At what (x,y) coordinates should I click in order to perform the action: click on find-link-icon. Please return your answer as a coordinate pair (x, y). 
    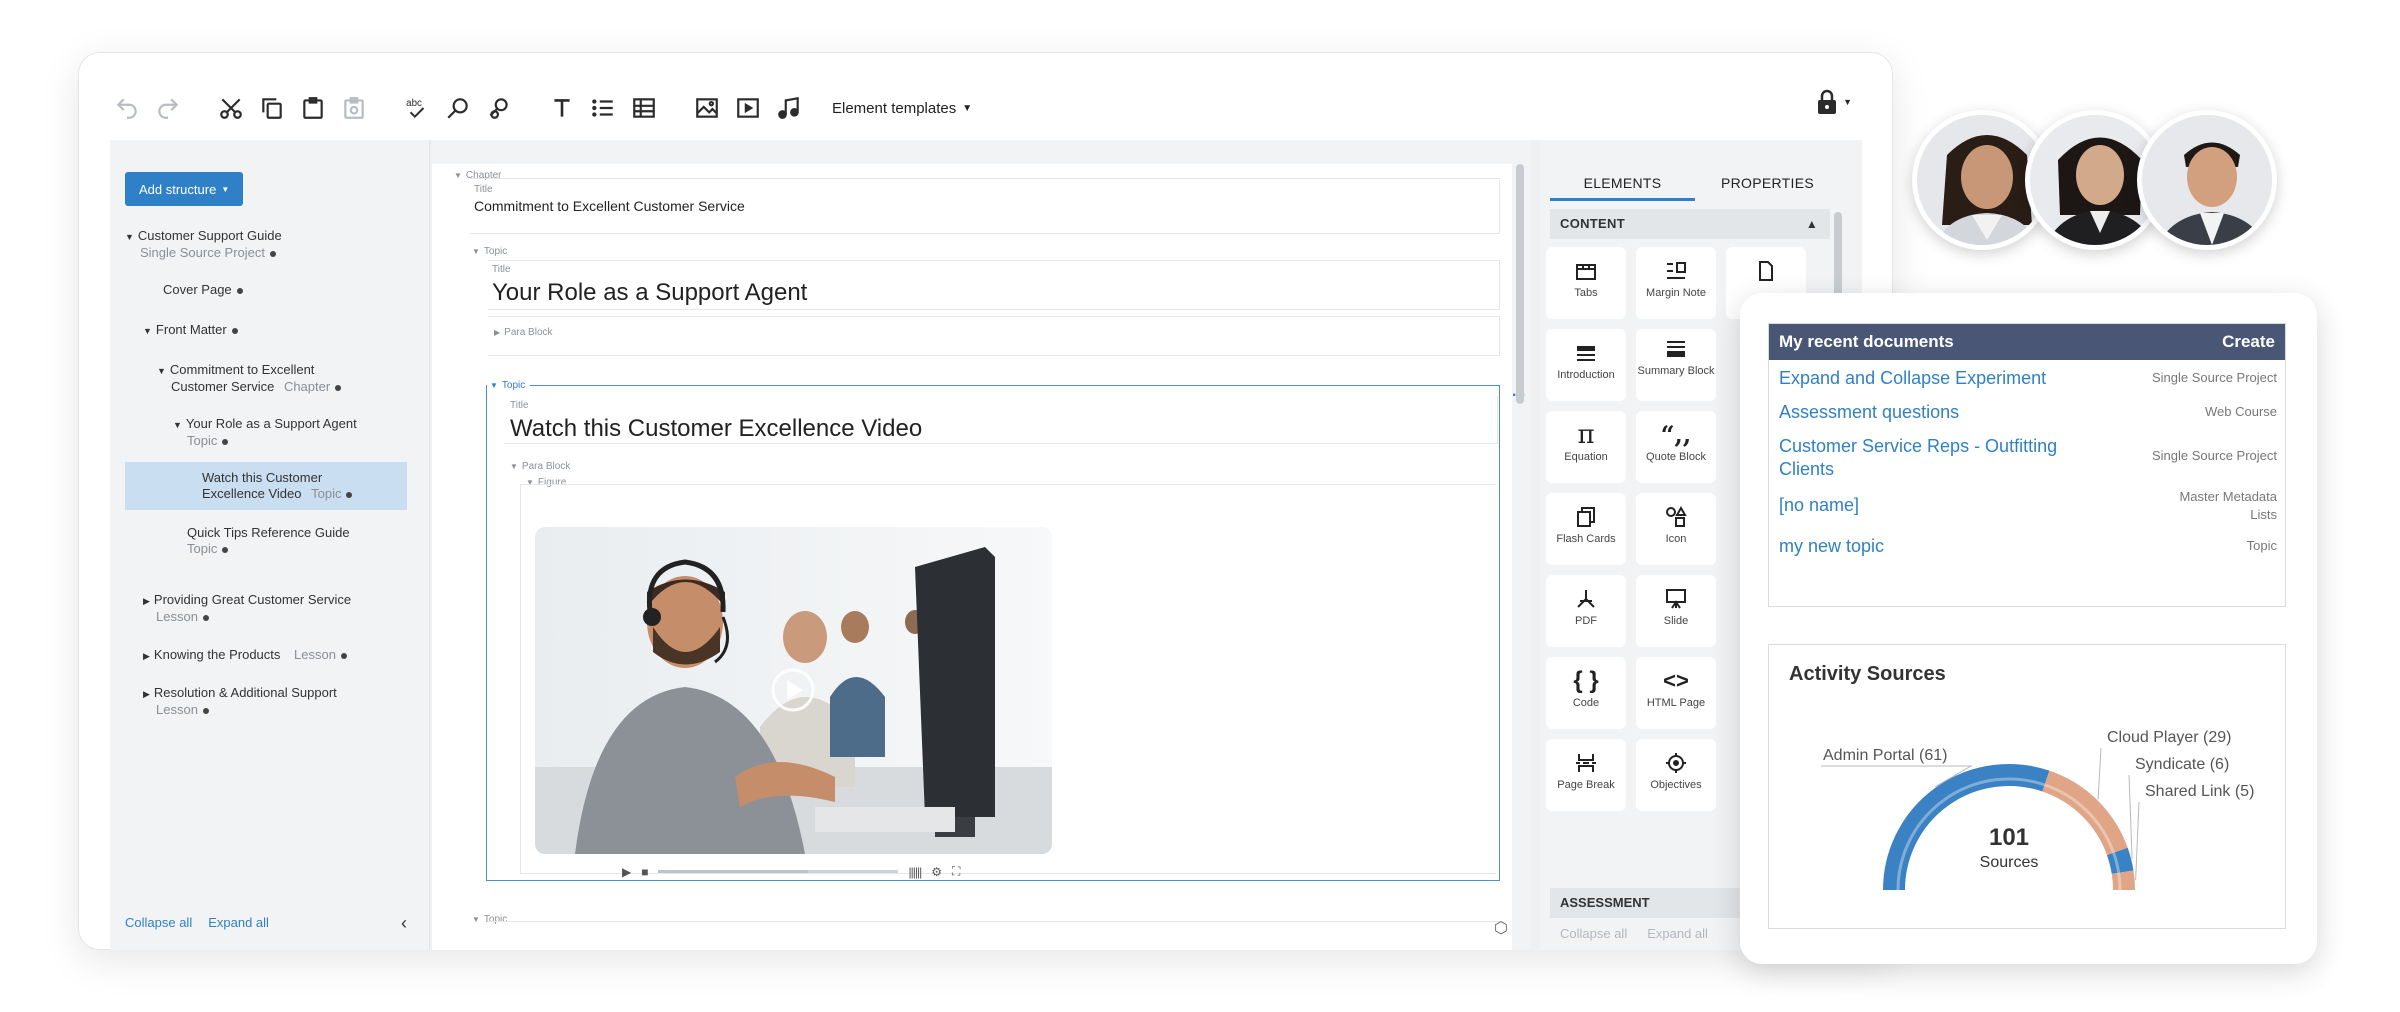
    Looking at the image, I should click on (499, 108).